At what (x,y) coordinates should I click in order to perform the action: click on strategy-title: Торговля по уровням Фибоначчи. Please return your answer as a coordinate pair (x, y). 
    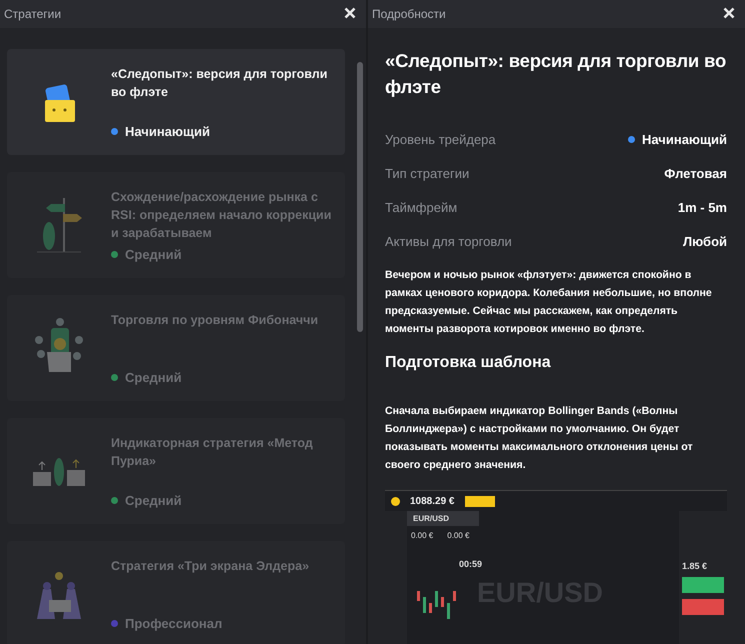
    Looking at the image, I should click on (215, 320).